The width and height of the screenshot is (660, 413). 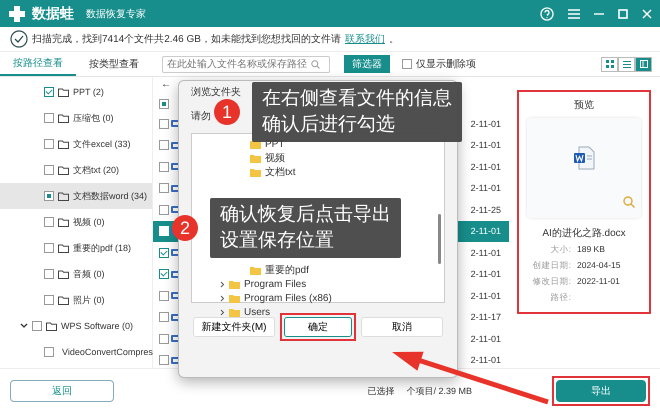 What do you see at coordinates (88, 92) in the screenshot?
I see `folder-name: PPT (2)` at bounding box center [88, 92].